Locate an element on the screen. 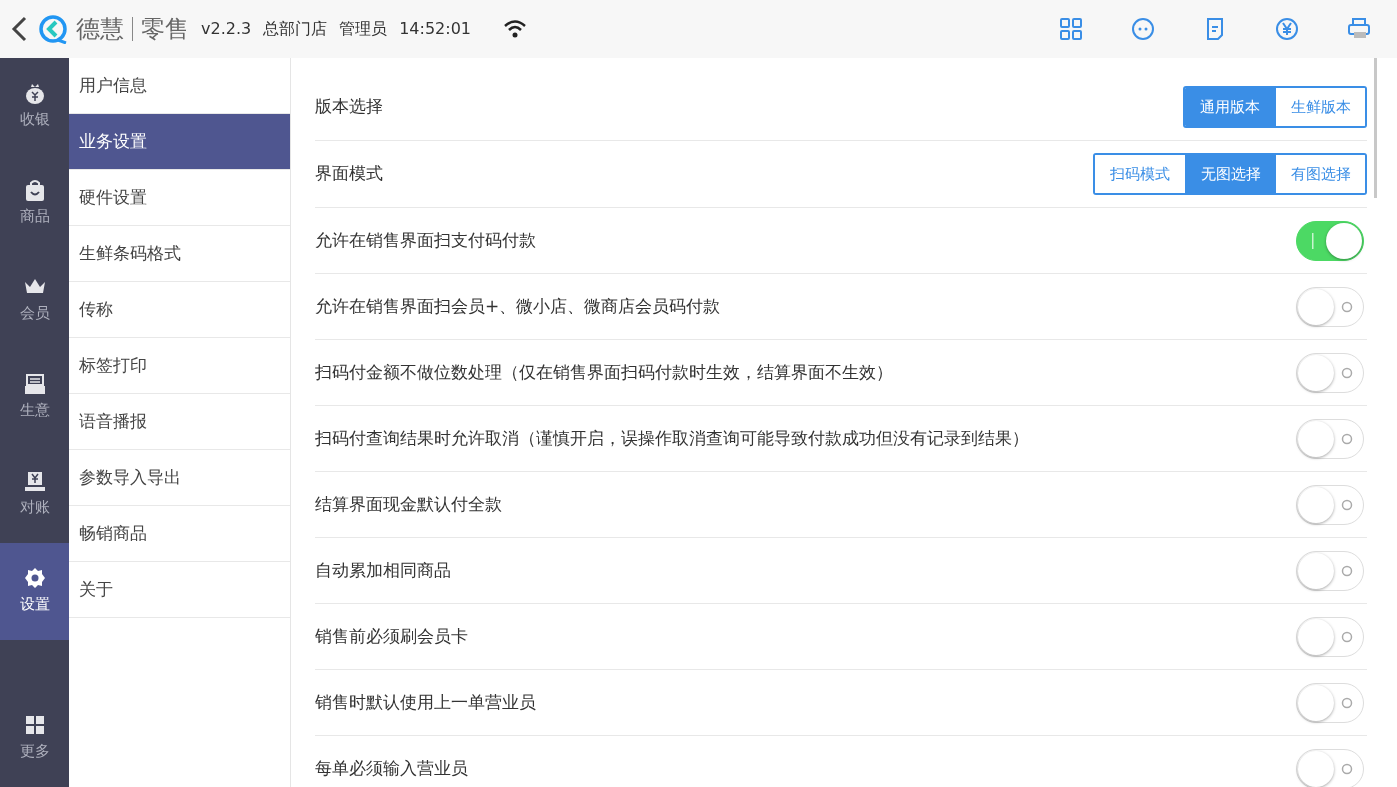 The height and width of the screenshot is (787, 1397). money-bag-icon is located at coordinates (34, 93).